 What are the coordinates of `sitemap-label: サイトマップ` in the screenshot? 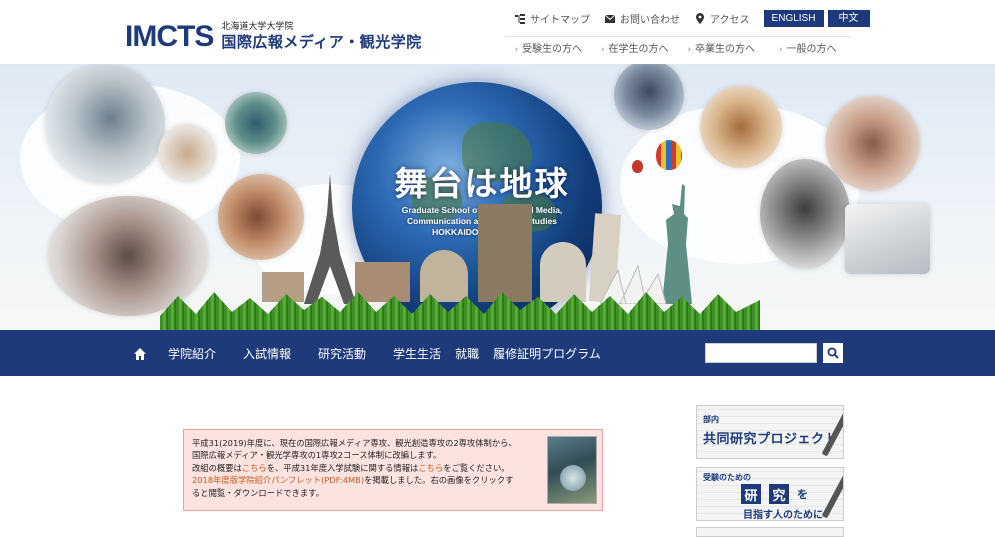 It's located at (560, 20).